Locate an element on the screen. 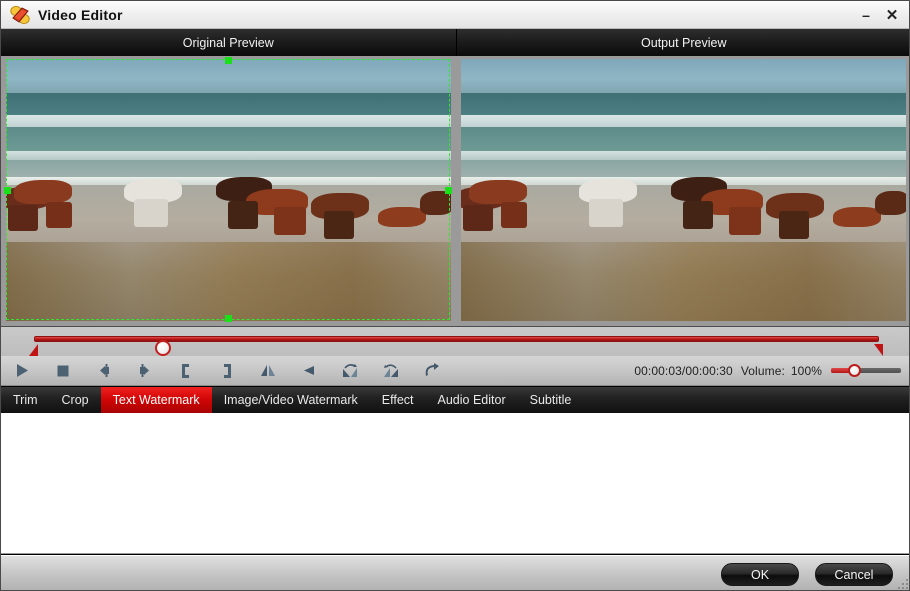 This screenshot has height=591, width=910. volume-label: Volume: is located at coordinates (762, 370).